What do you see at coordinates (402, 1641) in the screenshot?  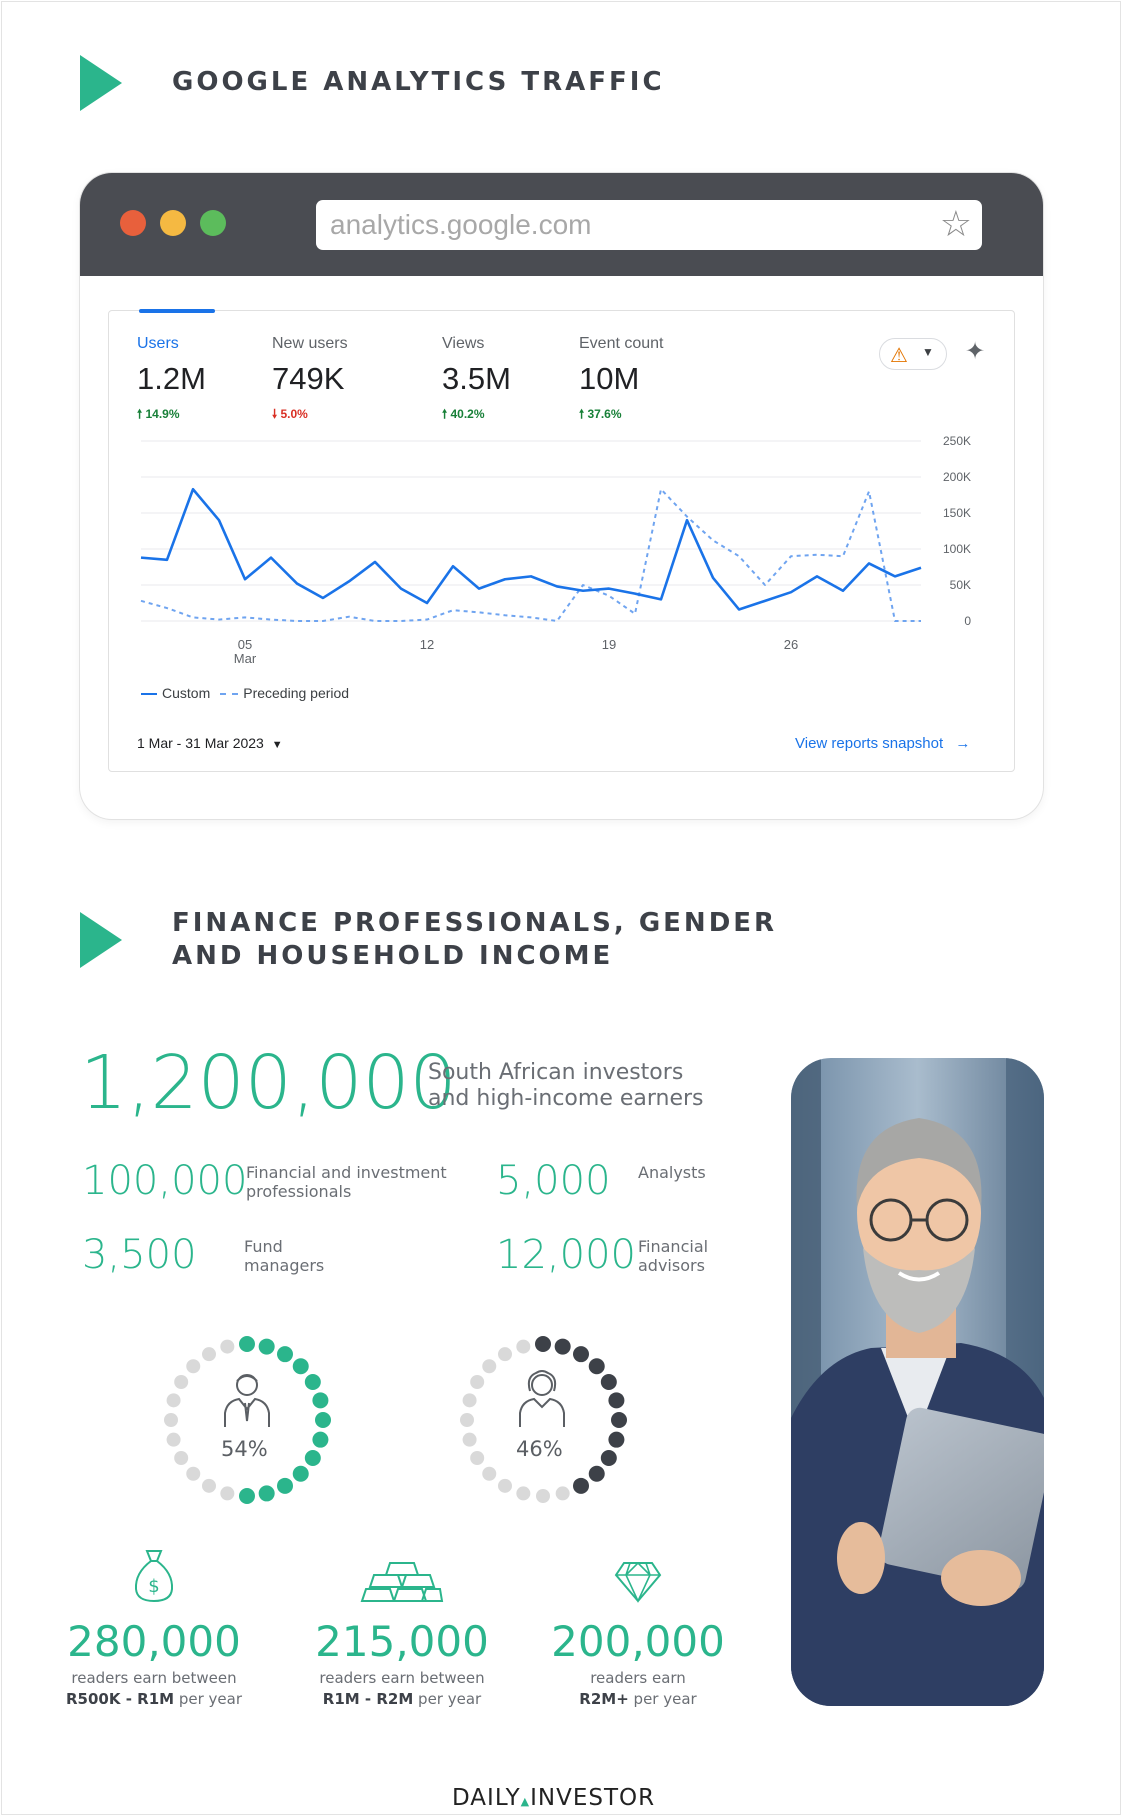 I see `income-count: 215,000` at bounding box center [402, 1641].